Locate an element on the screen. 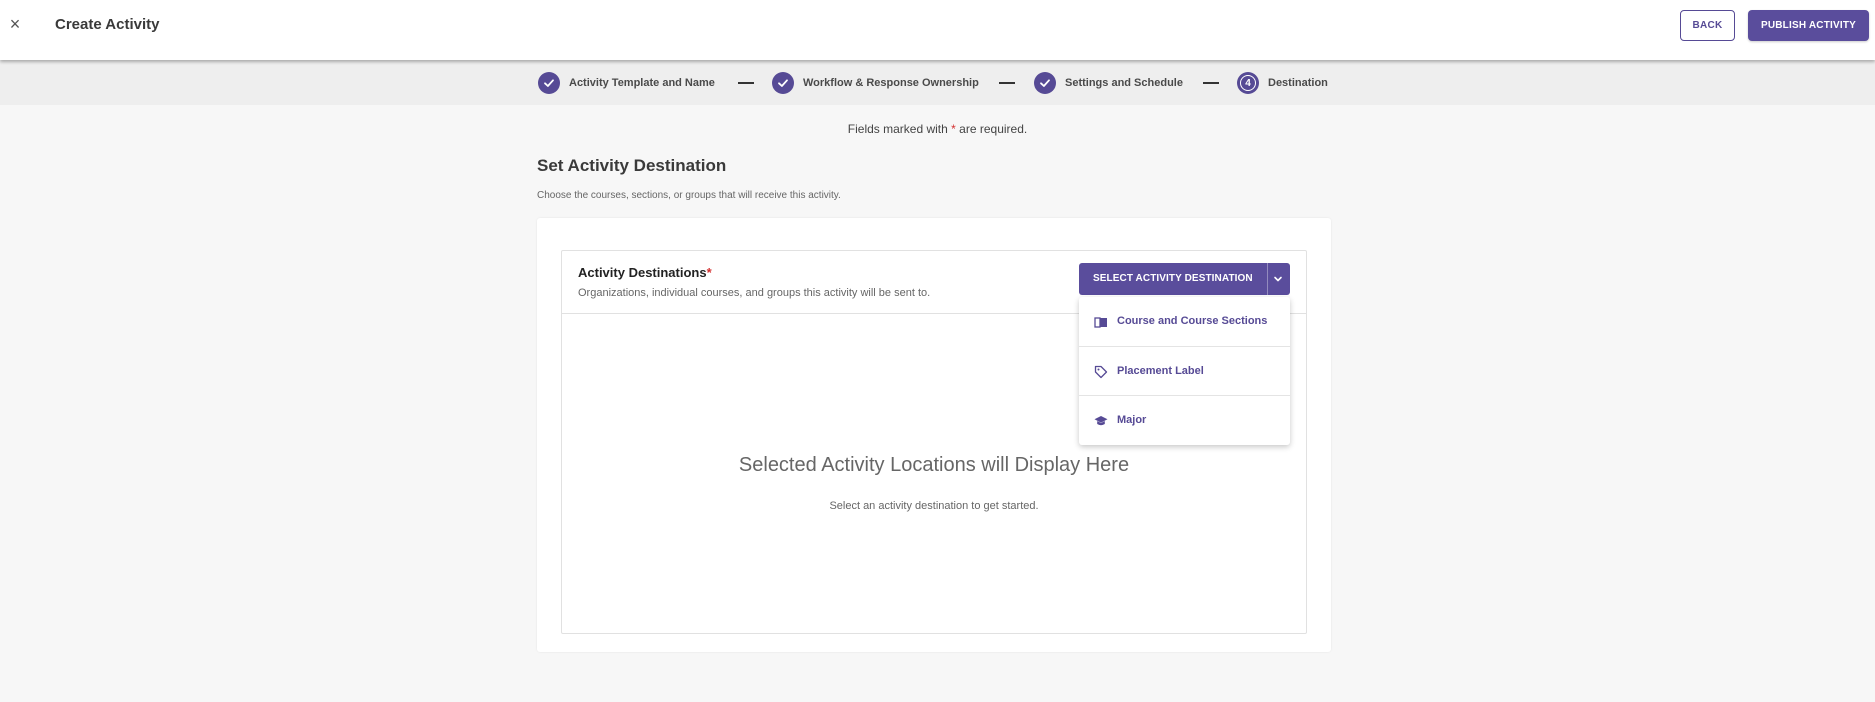 The width and height of the screenshot is (1875, 702). step-label: Settings and Schedule is located at coordinates (1124, 83).